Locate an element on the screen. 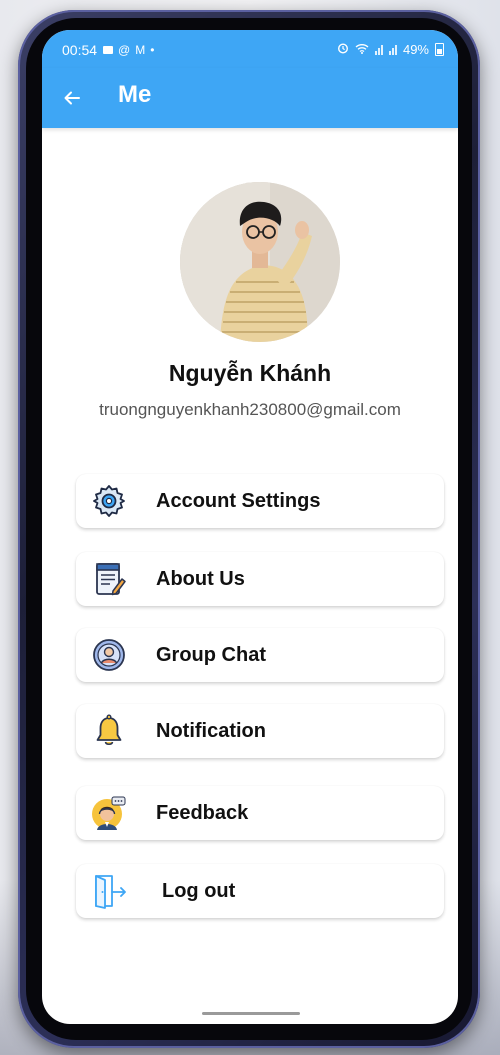  arrow-left-icon is located at coordinates (72, 98).